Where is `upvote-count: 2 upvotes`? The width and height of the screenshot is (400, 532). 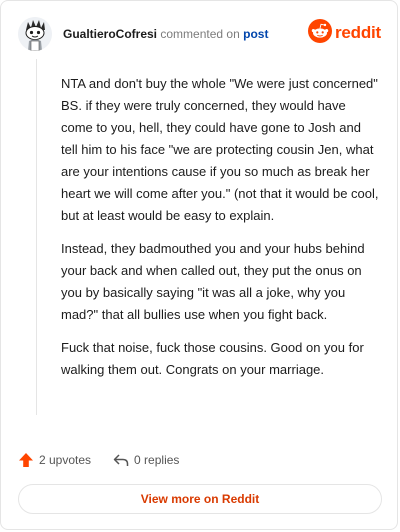 upvote-count: 2 upvotes is located at coordinates (65, 460).